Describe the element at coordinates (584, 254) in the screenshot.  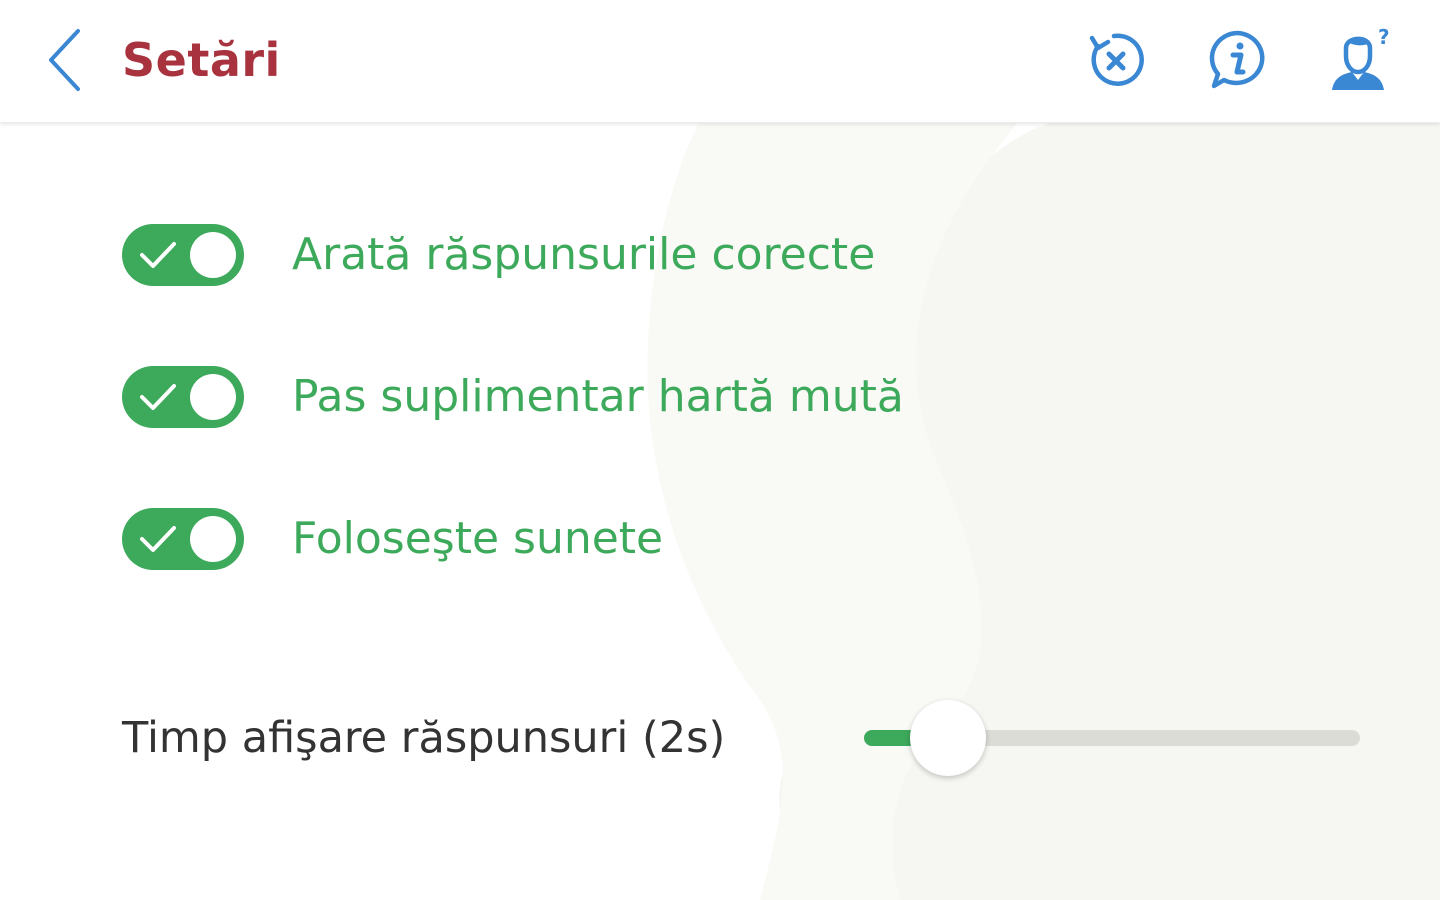
I see `toggle-label: Arată răspunsurile corecte` at that location.